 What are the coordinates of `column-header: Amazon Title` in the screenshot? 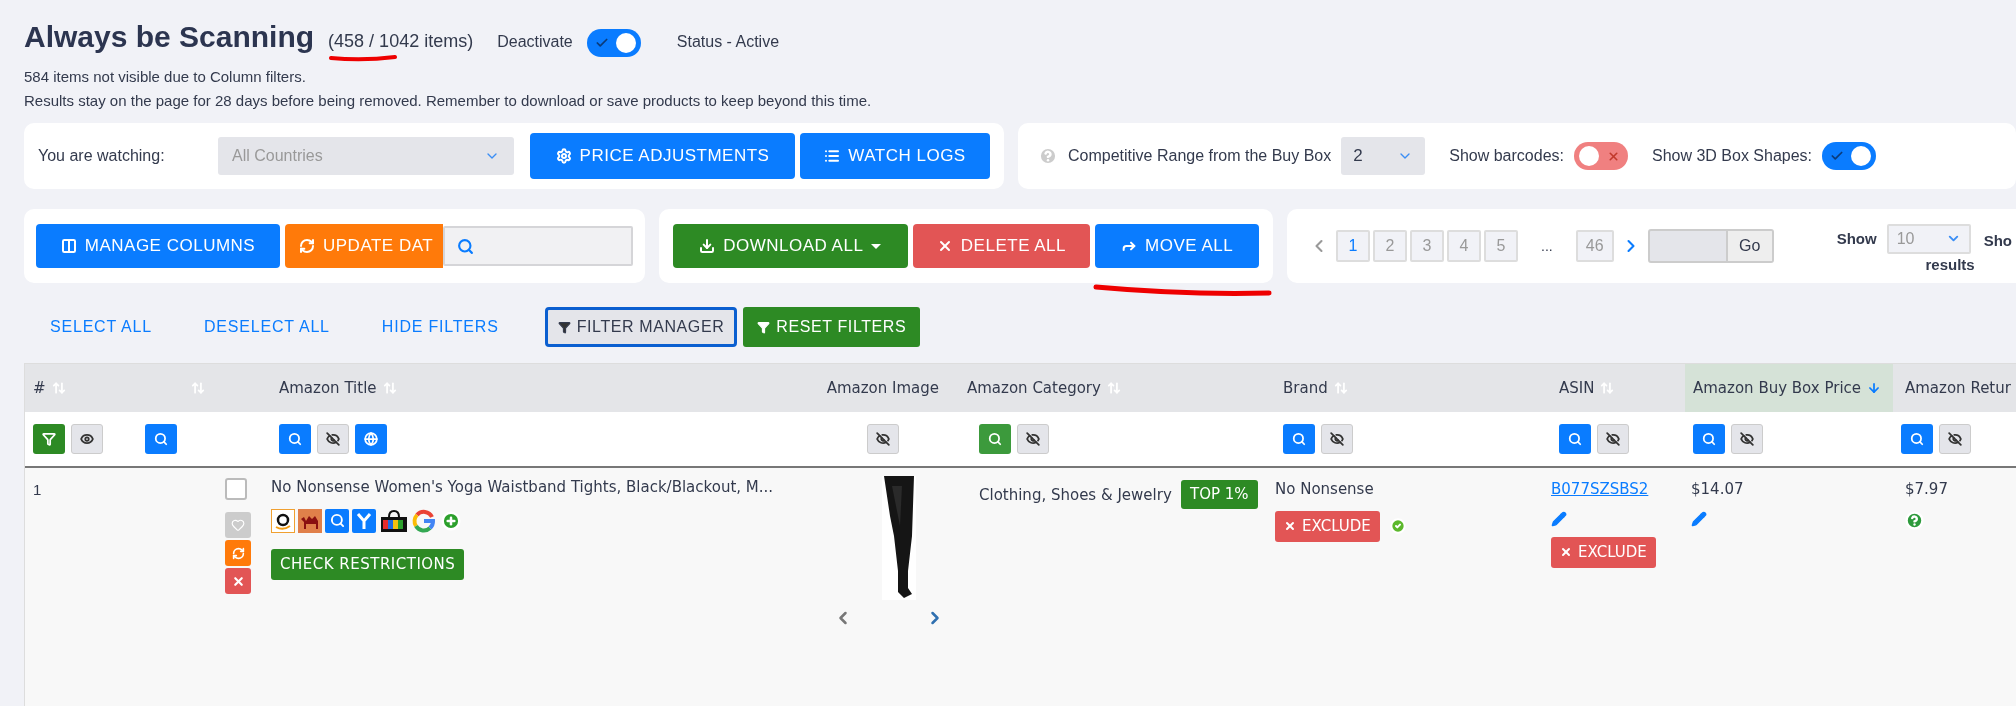 It's located at (545, 388).